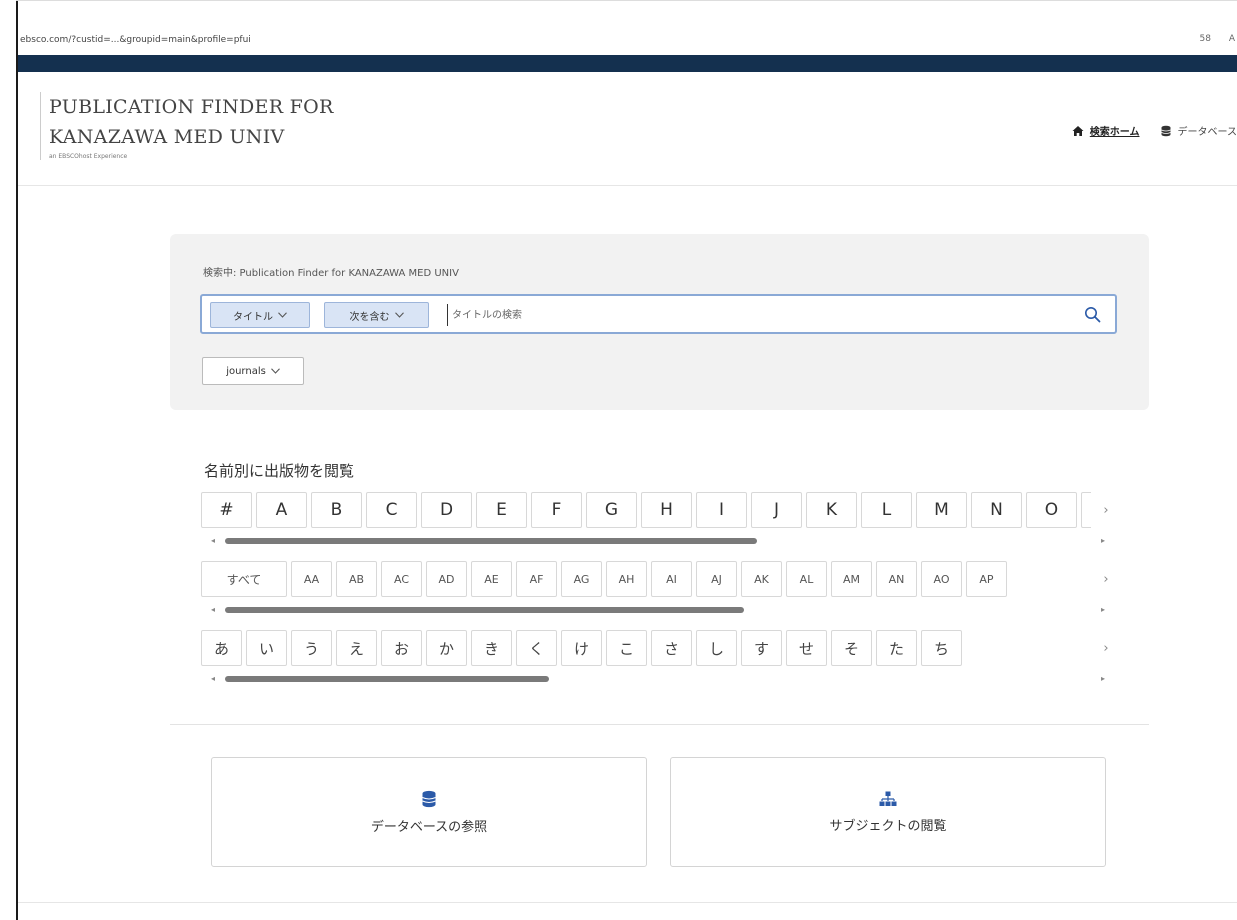 This screenshot has height=920, width=1237. I want to click on browse-row1-button: E, so click(501, 510).